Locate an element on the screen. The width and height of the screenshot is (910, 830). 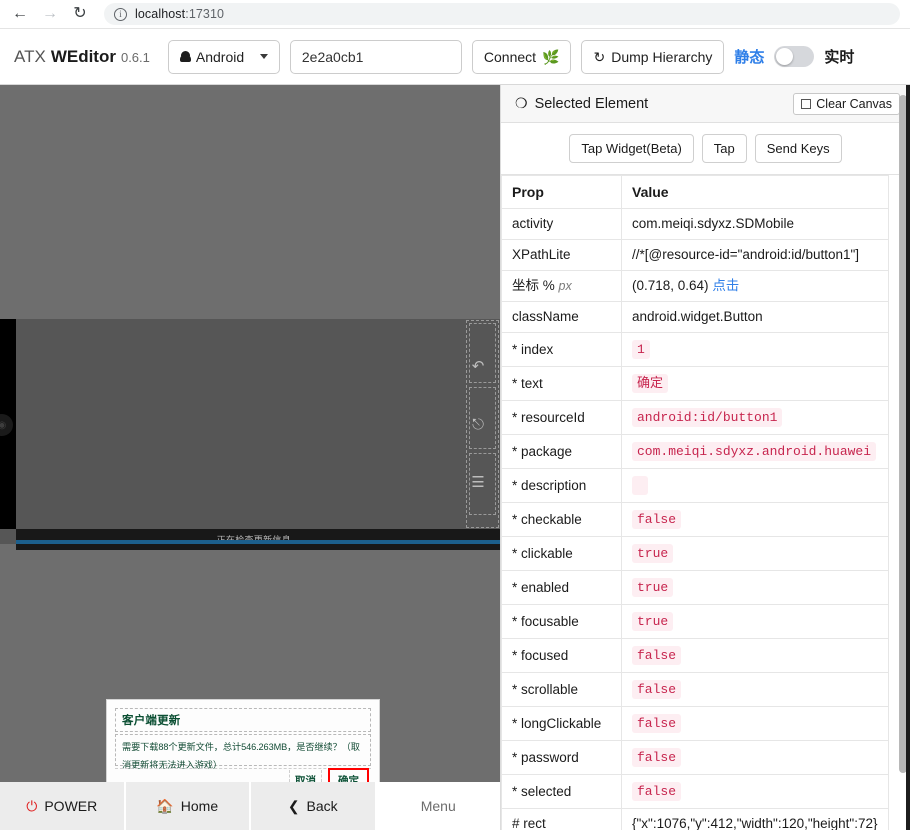
power-button: ⏻ POWER is located at coordinates (63, 806).